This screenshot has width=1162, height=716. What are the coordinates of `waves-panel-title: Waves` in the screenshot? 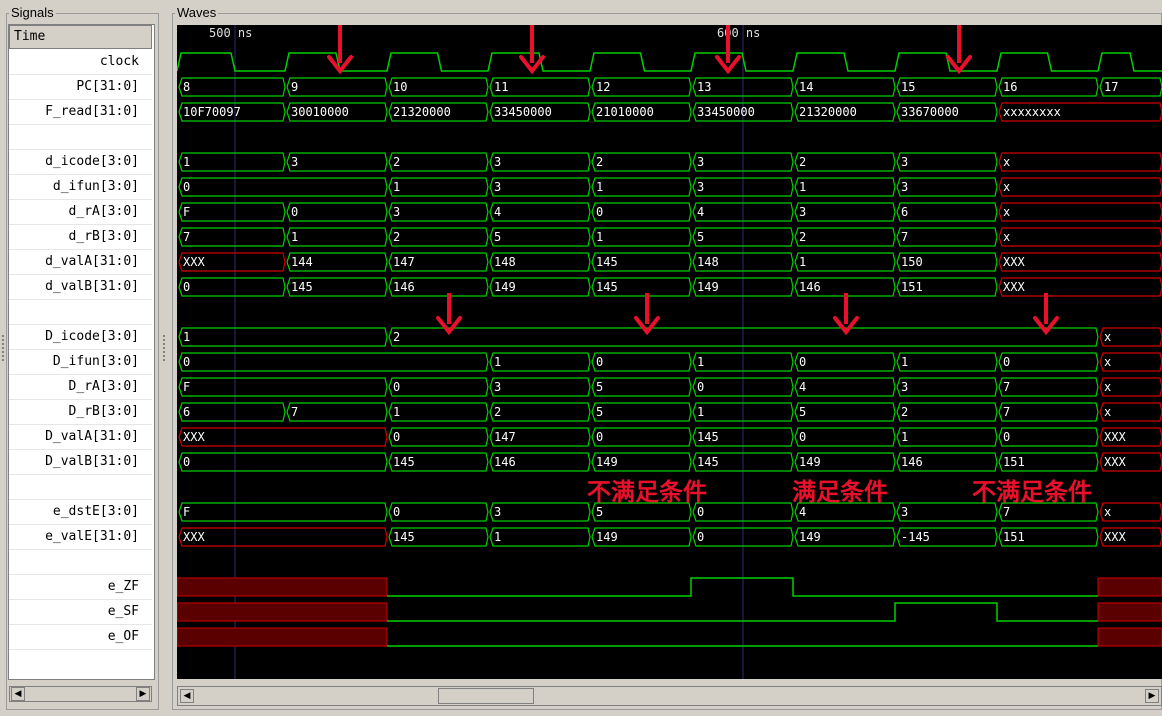 It's located at (197, 13).